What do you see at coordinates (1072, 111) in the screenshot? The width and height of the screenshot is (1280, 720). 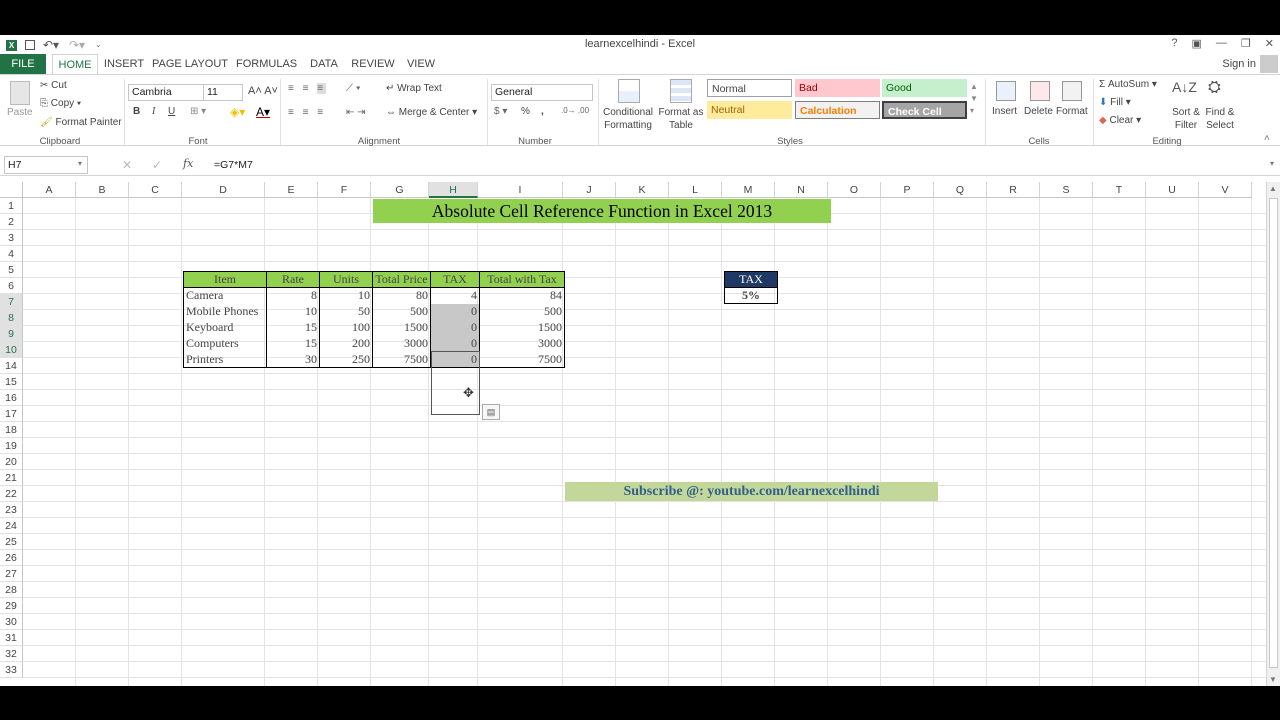 I see `format-button: Format` at bounding box center [1072, 111].